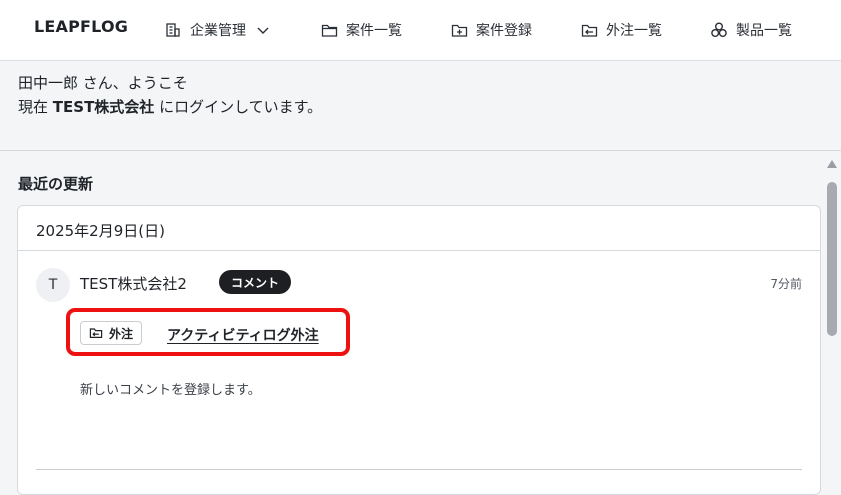  Describe the element at coordinates (459, 30) in the screenshot. I see `folder-plus-icon` at that location.